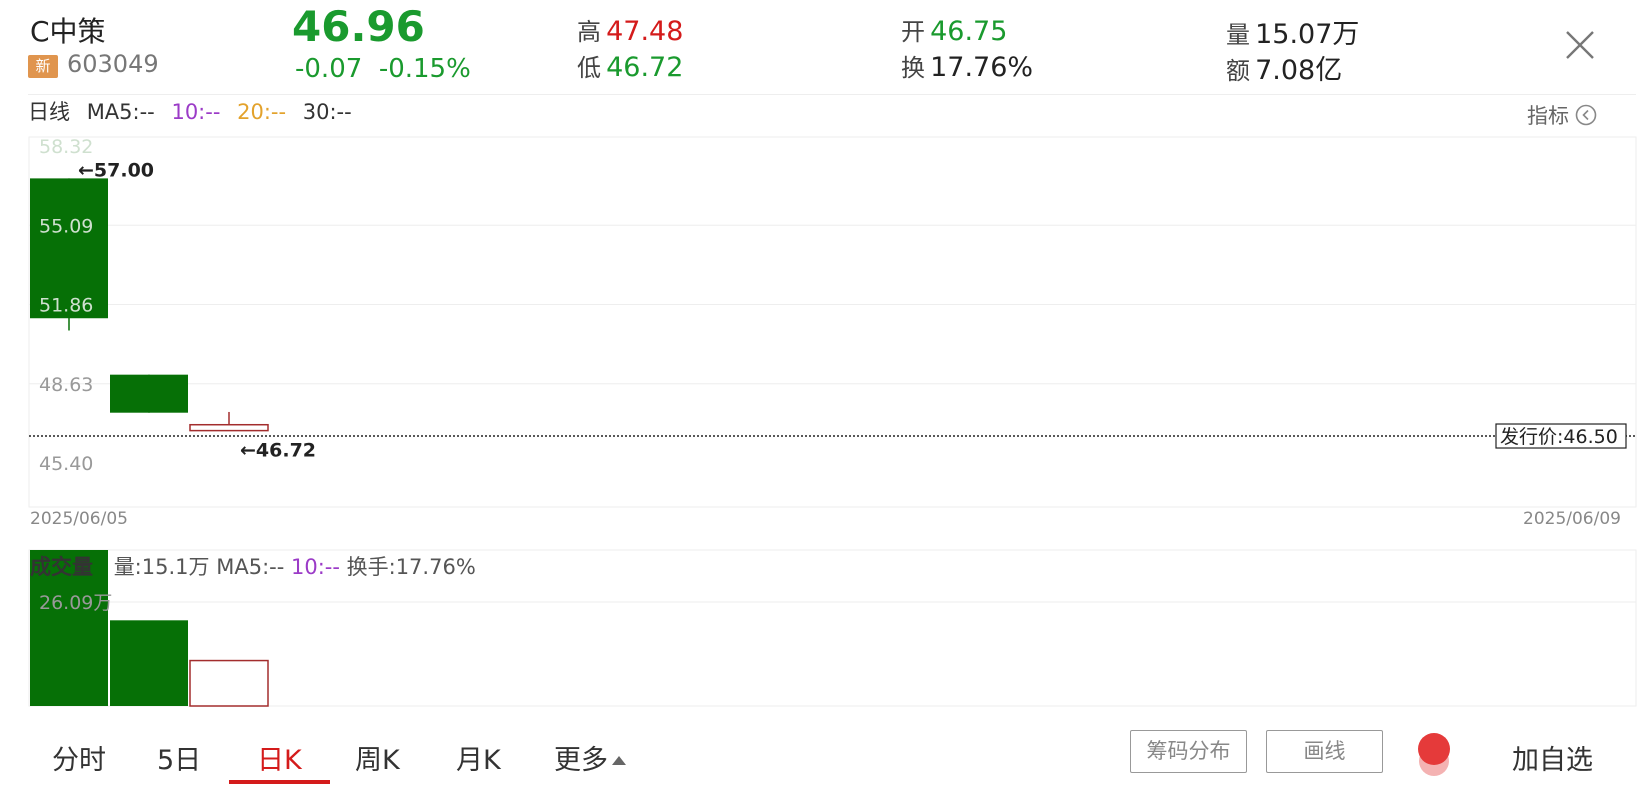 The height and width of the screenshot is (801, 1647). Describe the element at coordinates (832, 94) in the screenshot. I see `header-divider` at that location.